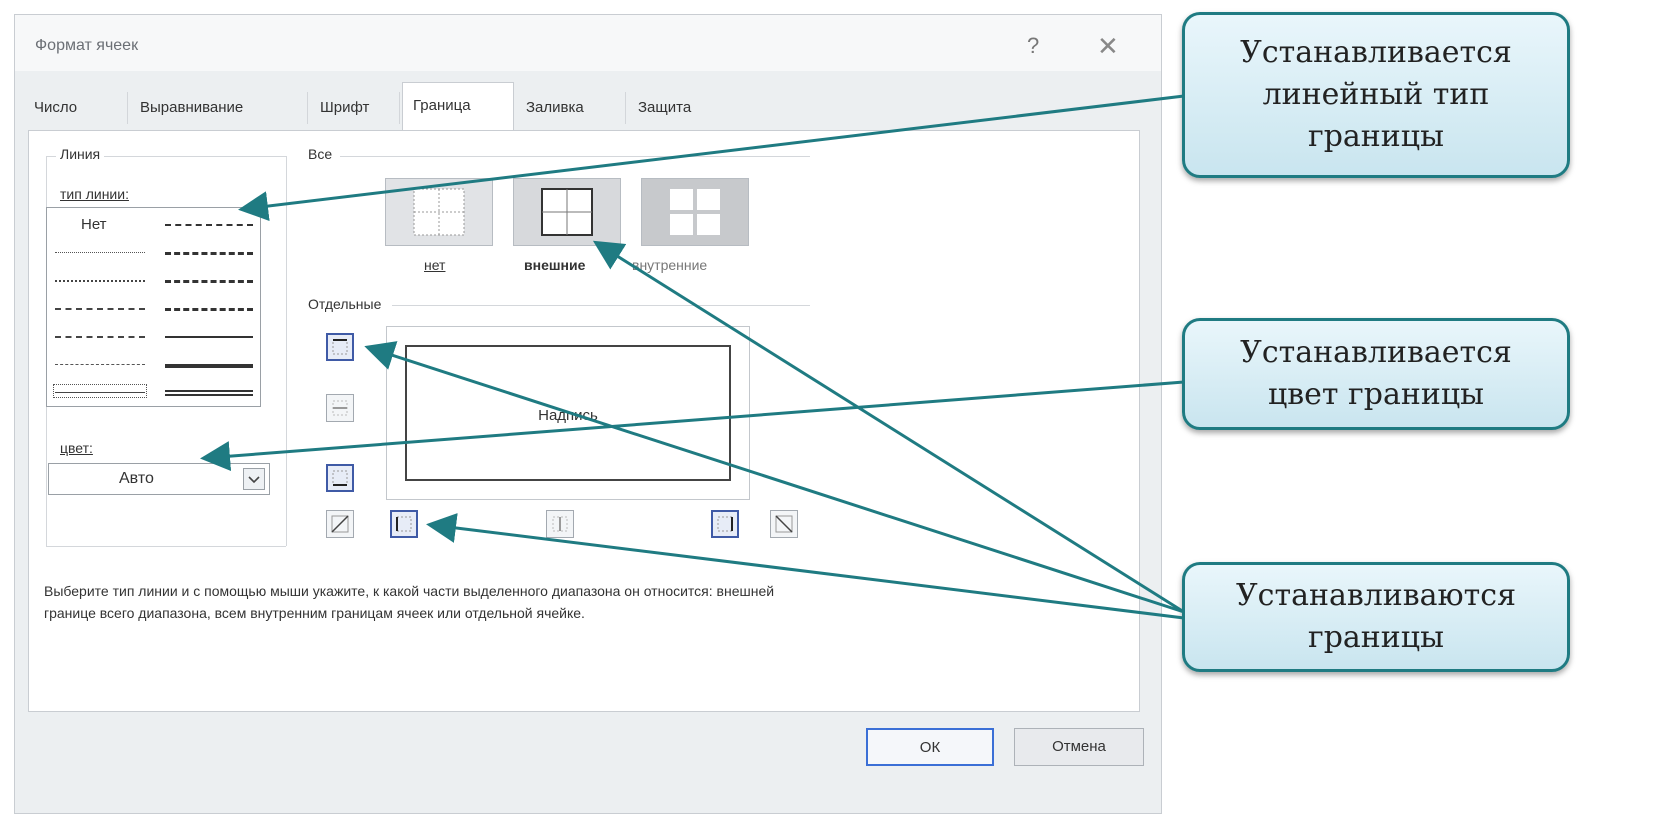 This screenshot has width=1657, height=820. Describe the element at coordinates (153, 307) in the screenshot. I see `line-style-list: Нет` at that location.